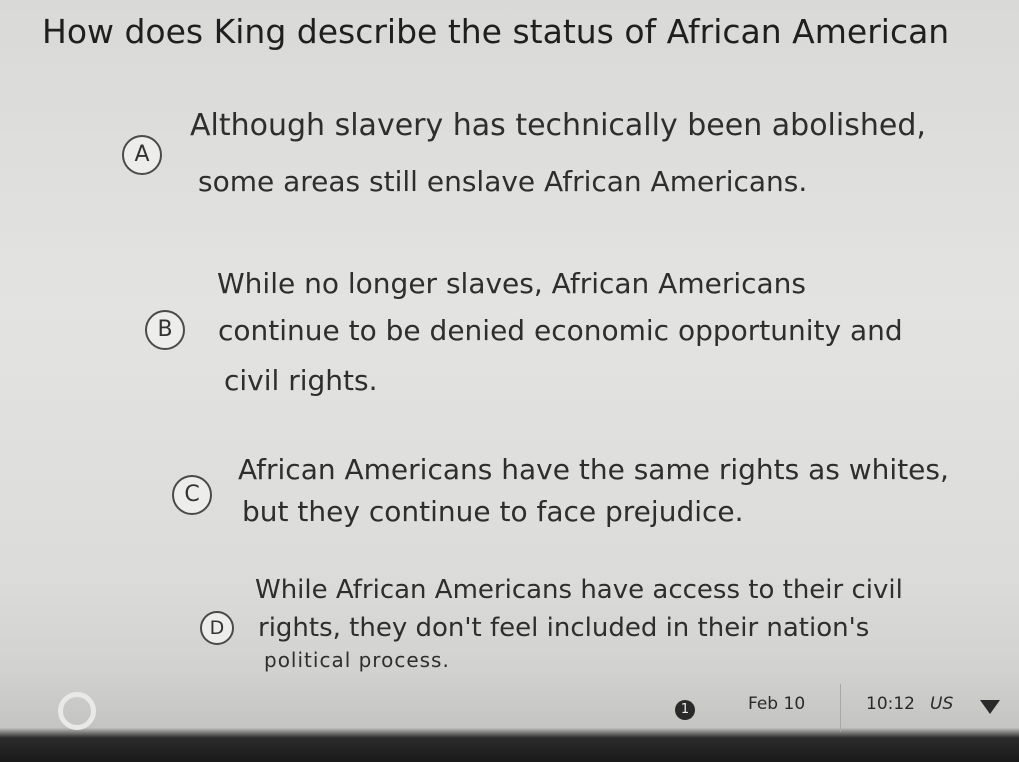 The height and width of the screenshot is (762, 1019). What do you see at coordinates (890, 704) in the screenshot?
I see `tray-time: 10:12` at bounding box center [890, 704].